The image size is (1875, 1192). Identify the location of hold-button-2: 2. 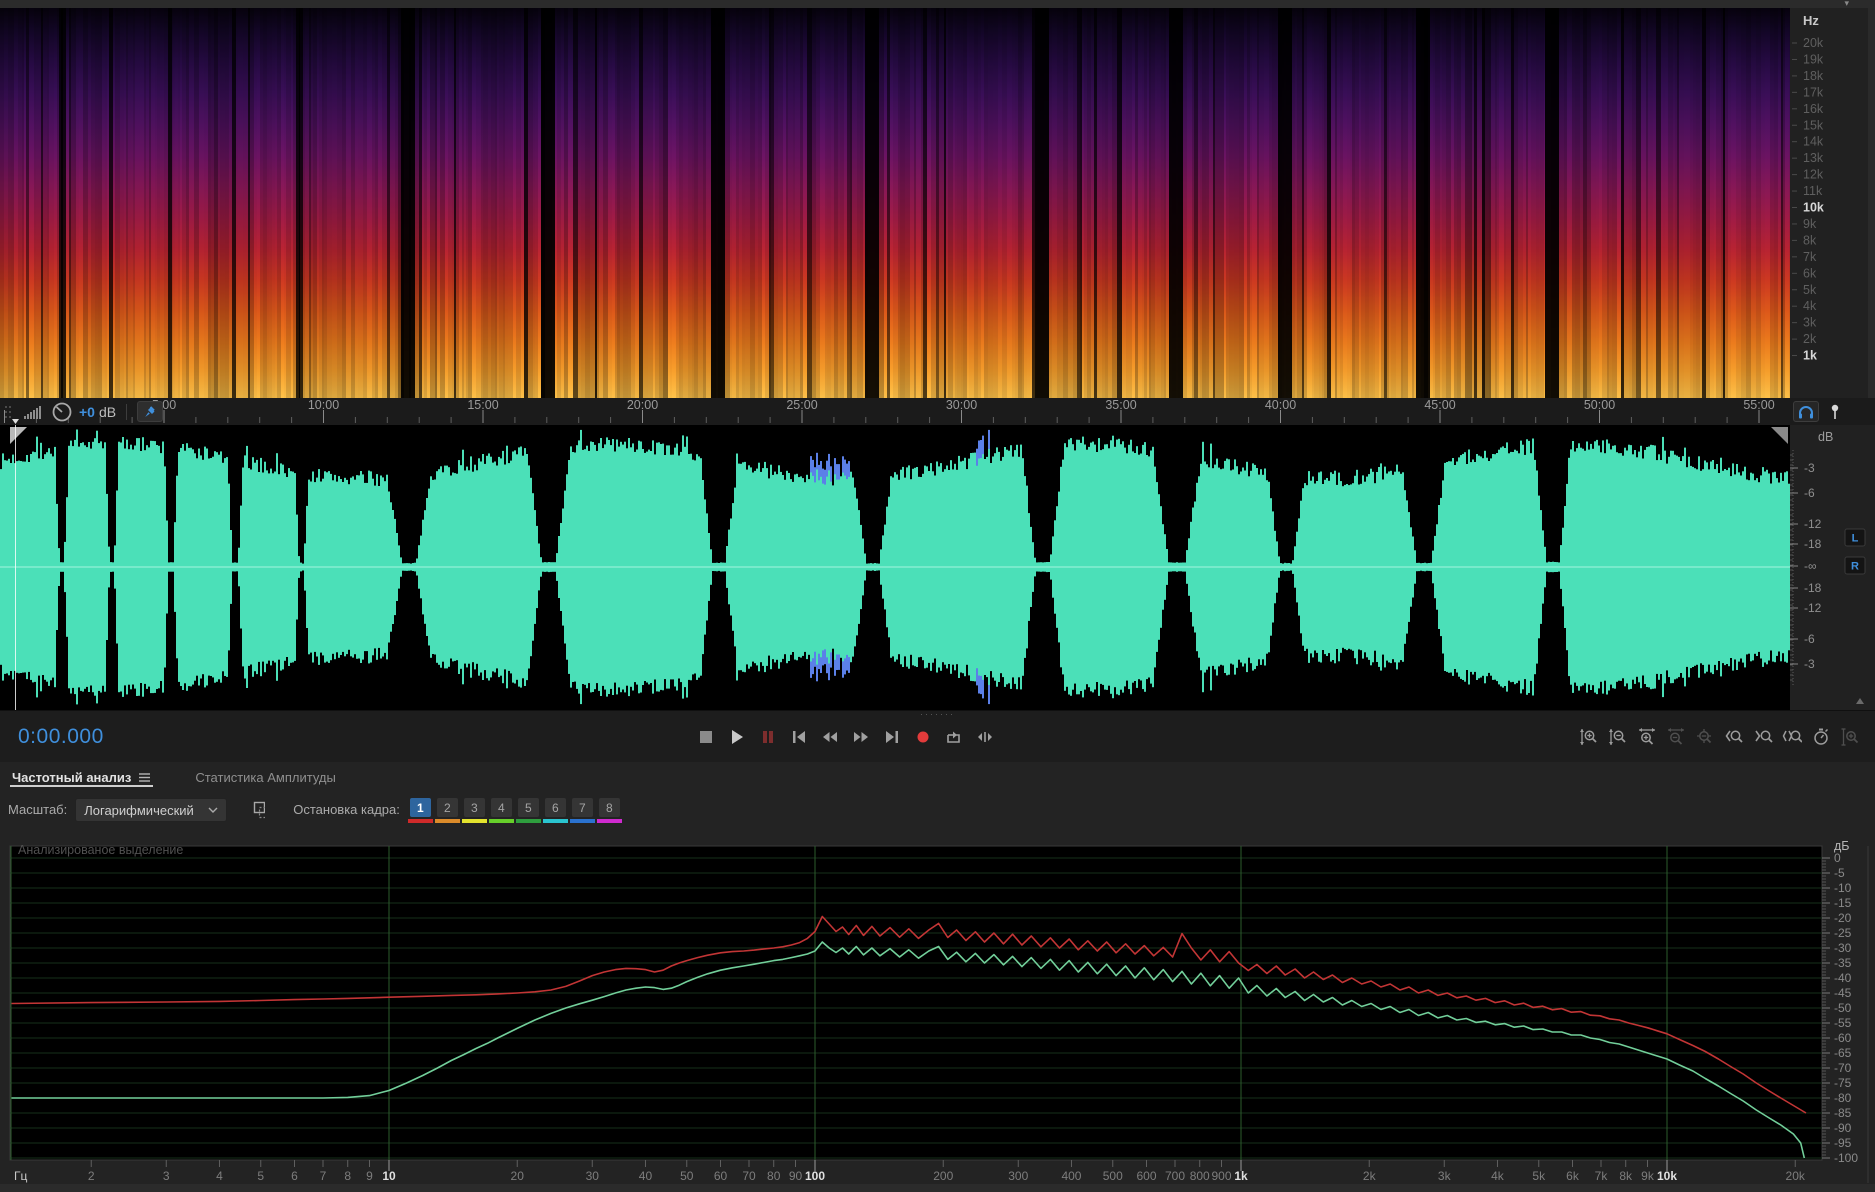
(447, 810).